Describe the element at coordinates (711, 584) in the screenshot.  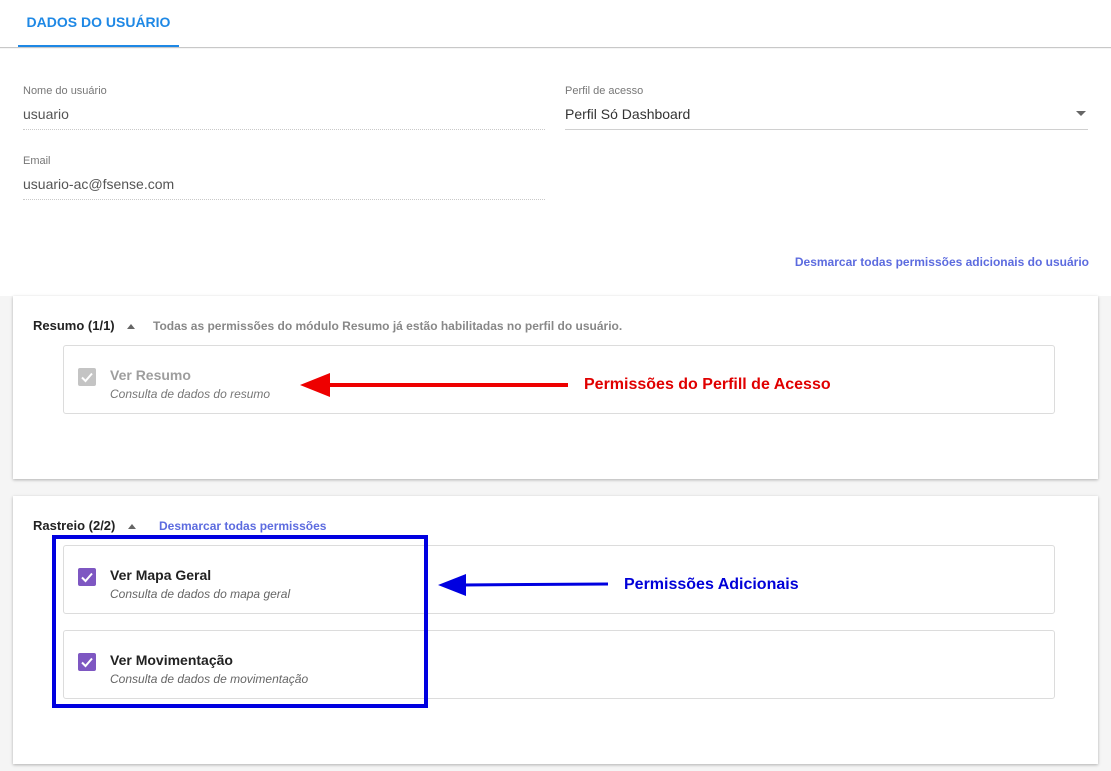
I see `annotation-adicionais: Permissões Adicionais` at that location.